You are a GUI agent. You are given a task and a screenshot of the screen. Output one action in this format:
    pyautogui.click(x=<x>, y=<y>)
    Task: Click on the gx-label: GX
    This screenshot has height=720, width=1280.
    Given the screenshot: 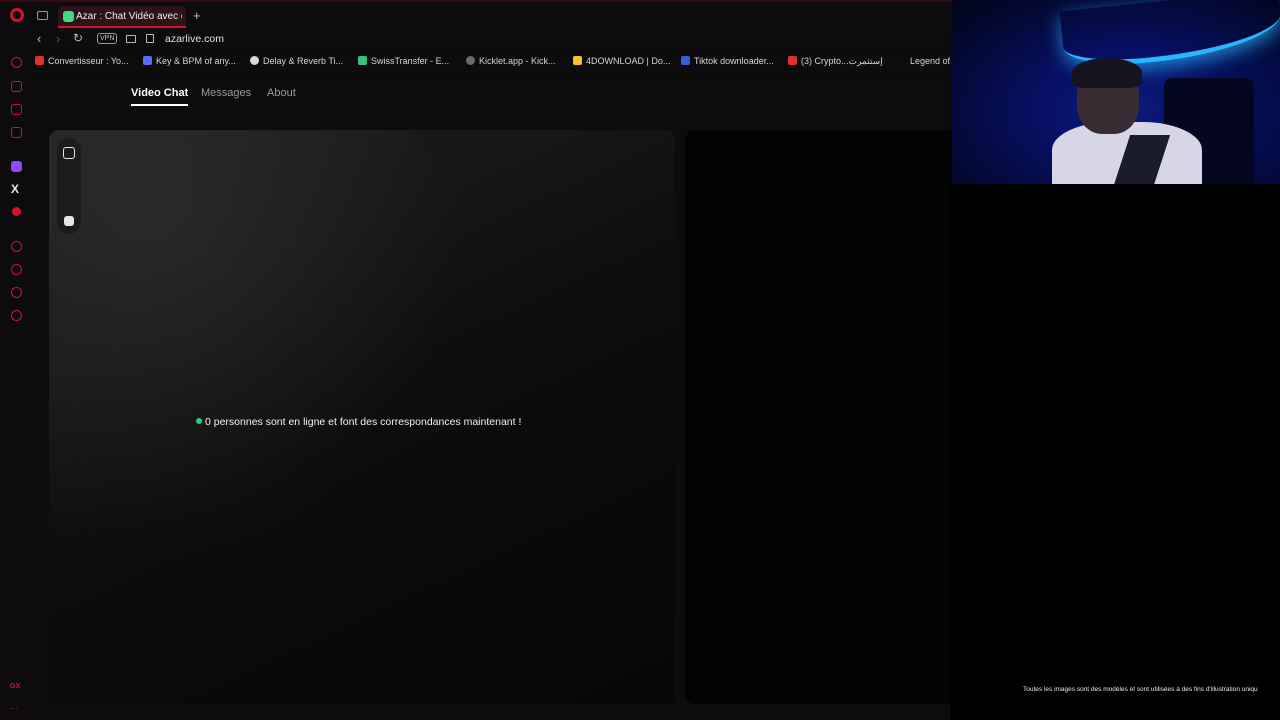 What is the action you would take?
    pyautogui.click(x=15, y=686)
    